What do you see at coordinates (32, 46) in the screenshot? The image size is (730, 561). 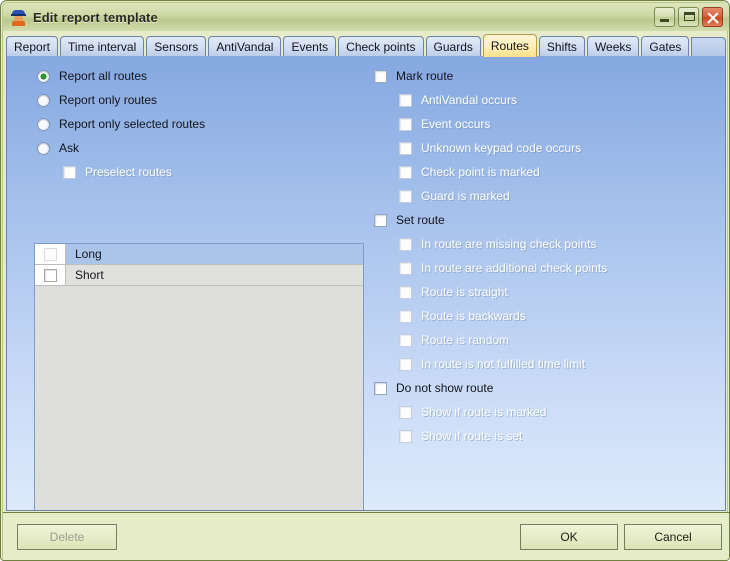 I see `tab-report: Report` at bounding box center [32, 46].